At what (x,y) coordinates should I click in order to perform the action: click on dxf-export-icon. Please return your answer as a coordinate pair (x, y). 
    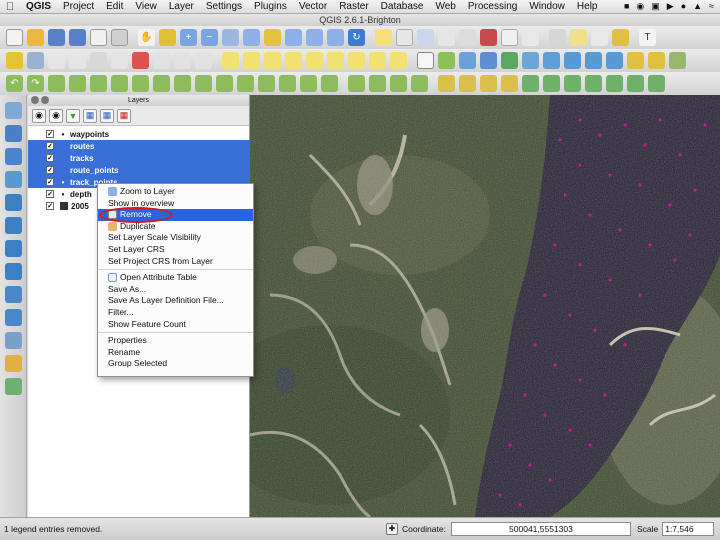
    Looking at the image, I should click on (635, 83).